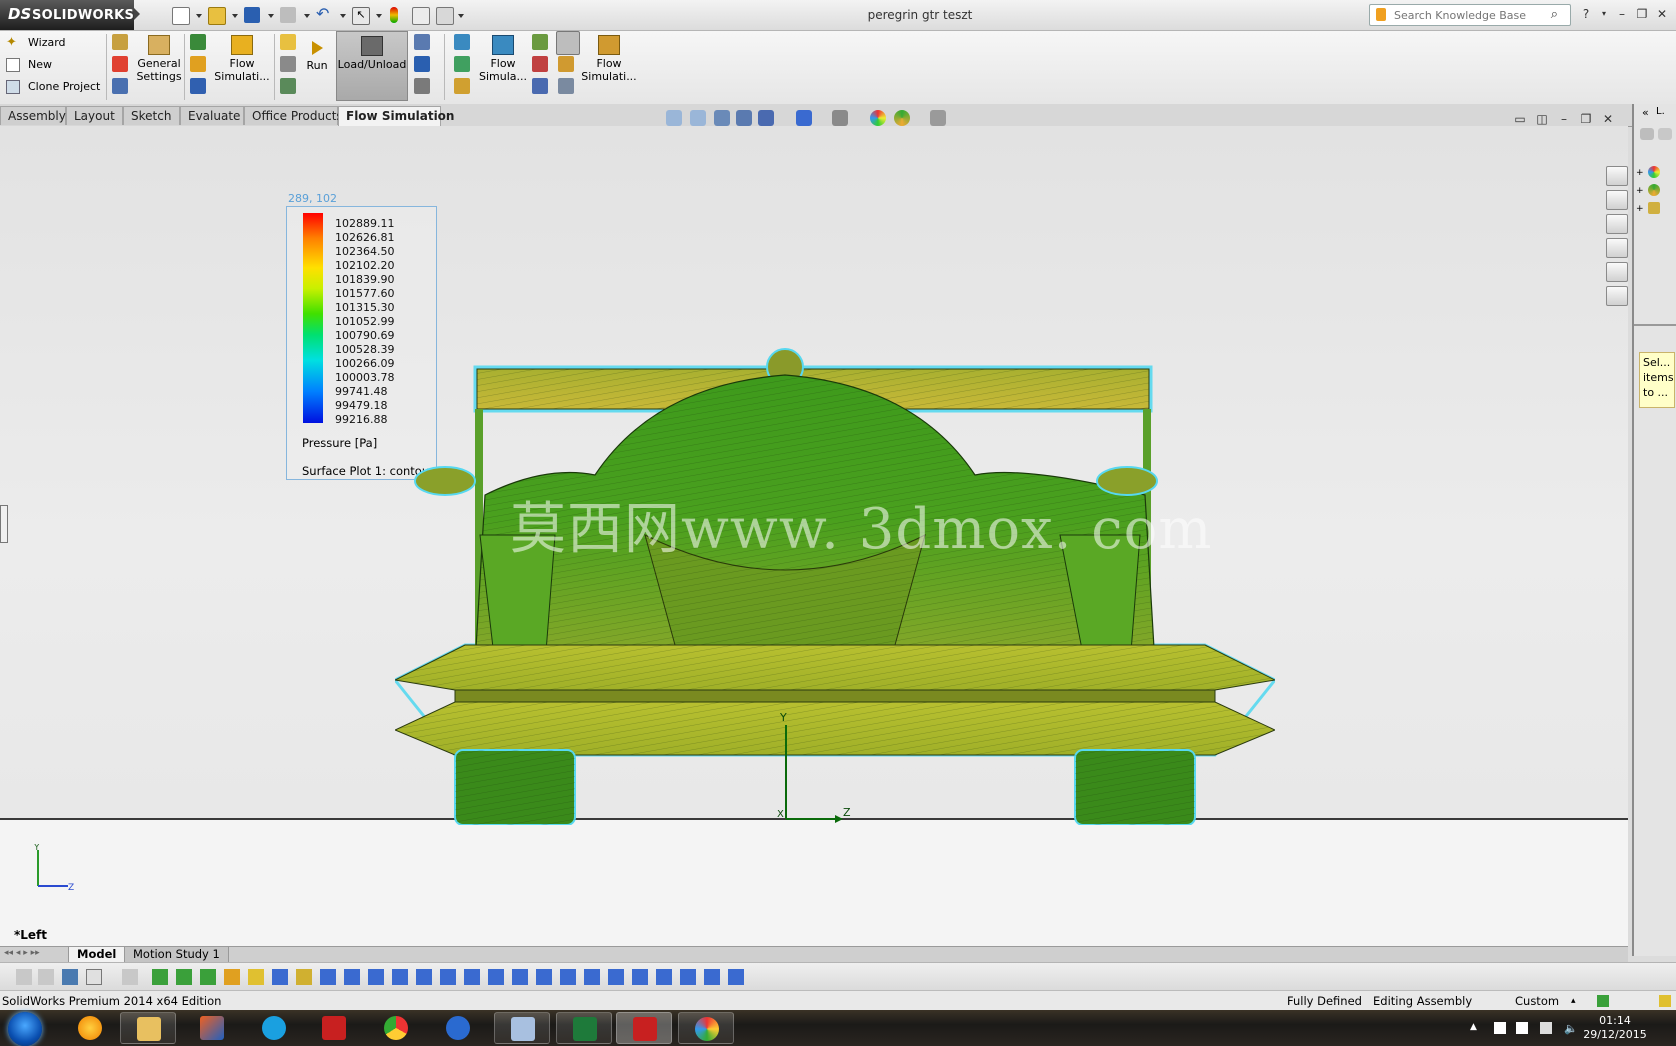  What do you see at coordinates (1647, 134) in the screenshot?
I see `pane-refresh-icon` at bounding box center [1647, 134].